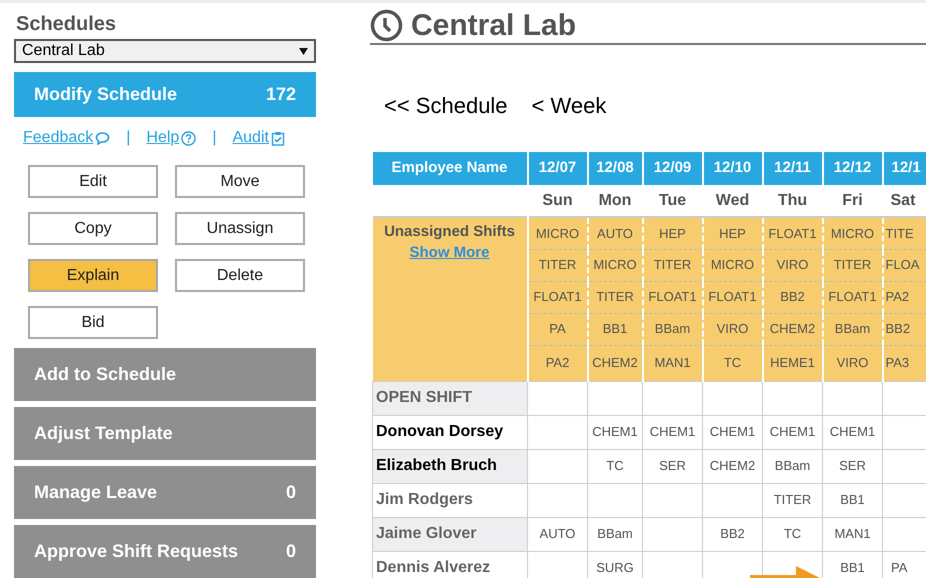 This screenshot has width=926, height=578. What do you see at coordinates (165, 51) in the screenshot?
I see `schedule-select: Central Lab` at bounding box center [165, 51].